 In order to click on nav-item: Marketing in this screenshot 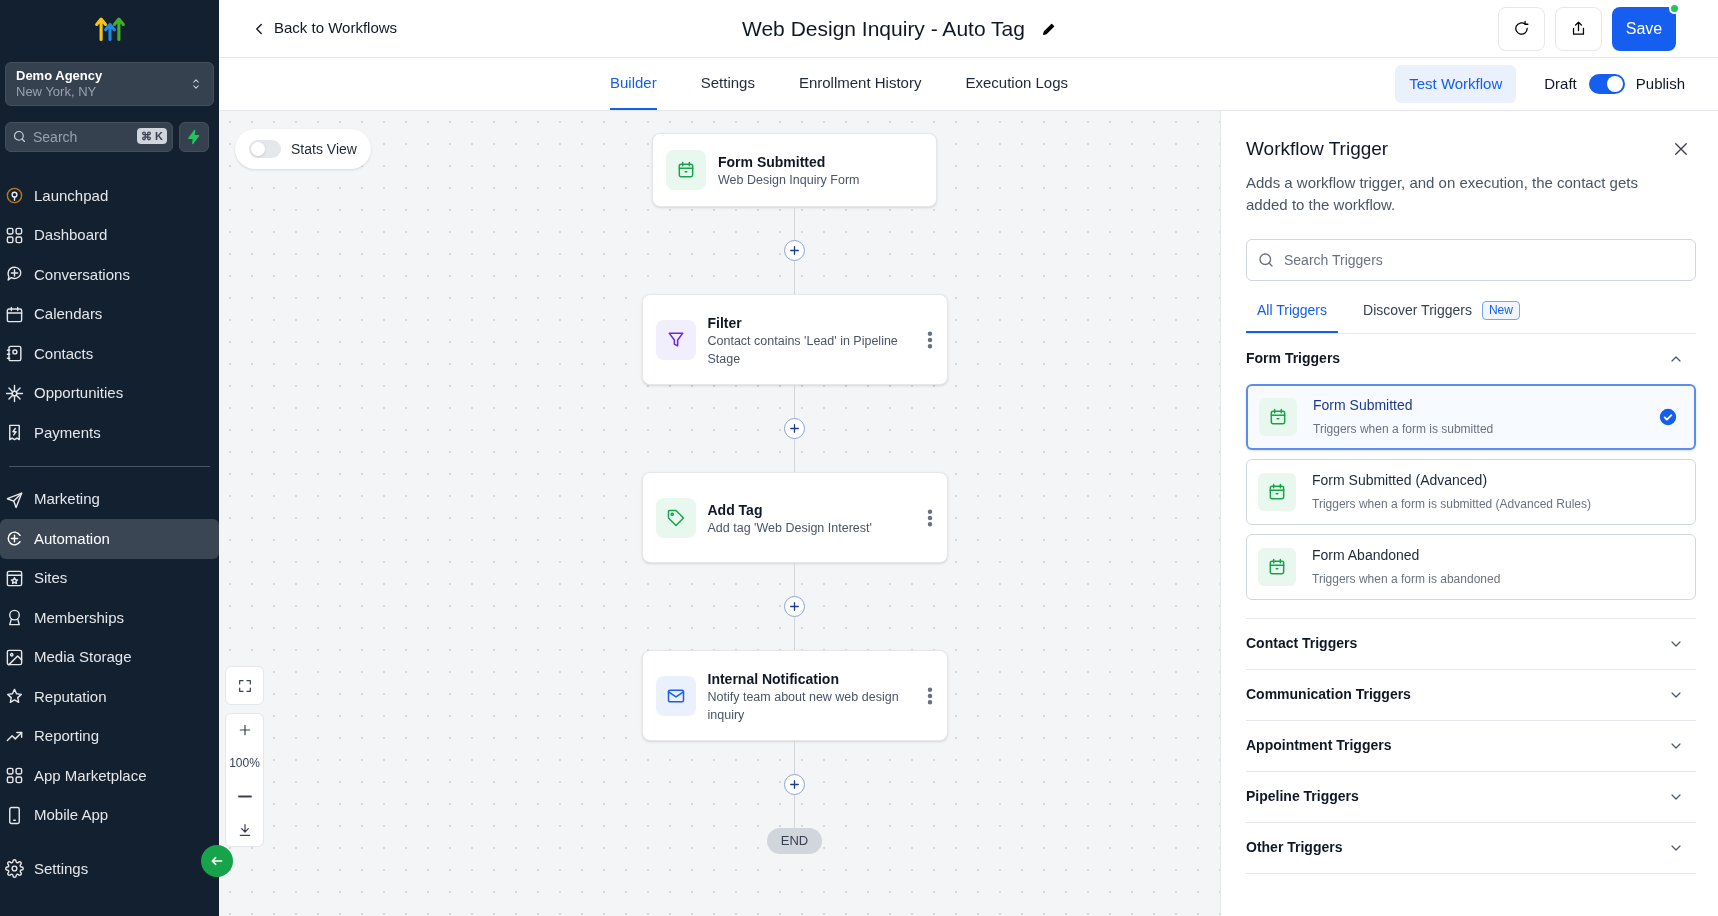, I will do `click(109, 499)`.